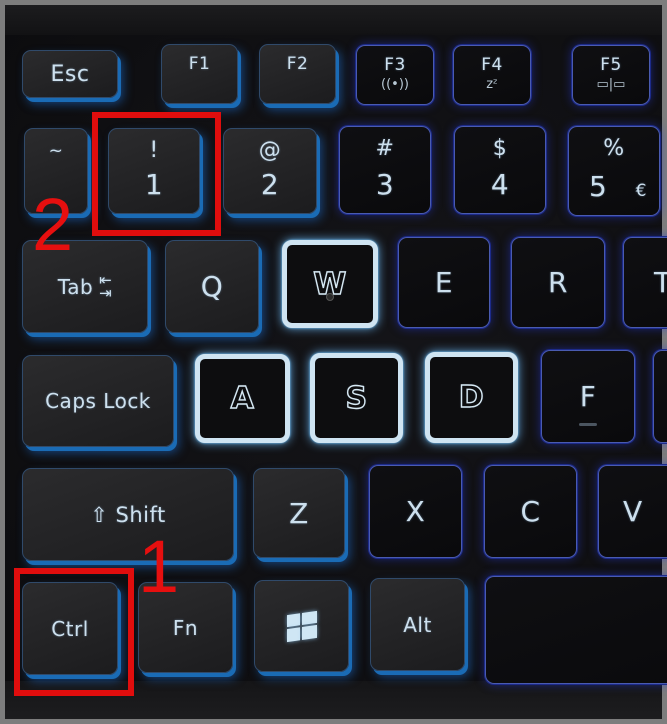 The height and width of the screenshot is (724, 667). I want to click on key-symbol: @, so click(270, 150).